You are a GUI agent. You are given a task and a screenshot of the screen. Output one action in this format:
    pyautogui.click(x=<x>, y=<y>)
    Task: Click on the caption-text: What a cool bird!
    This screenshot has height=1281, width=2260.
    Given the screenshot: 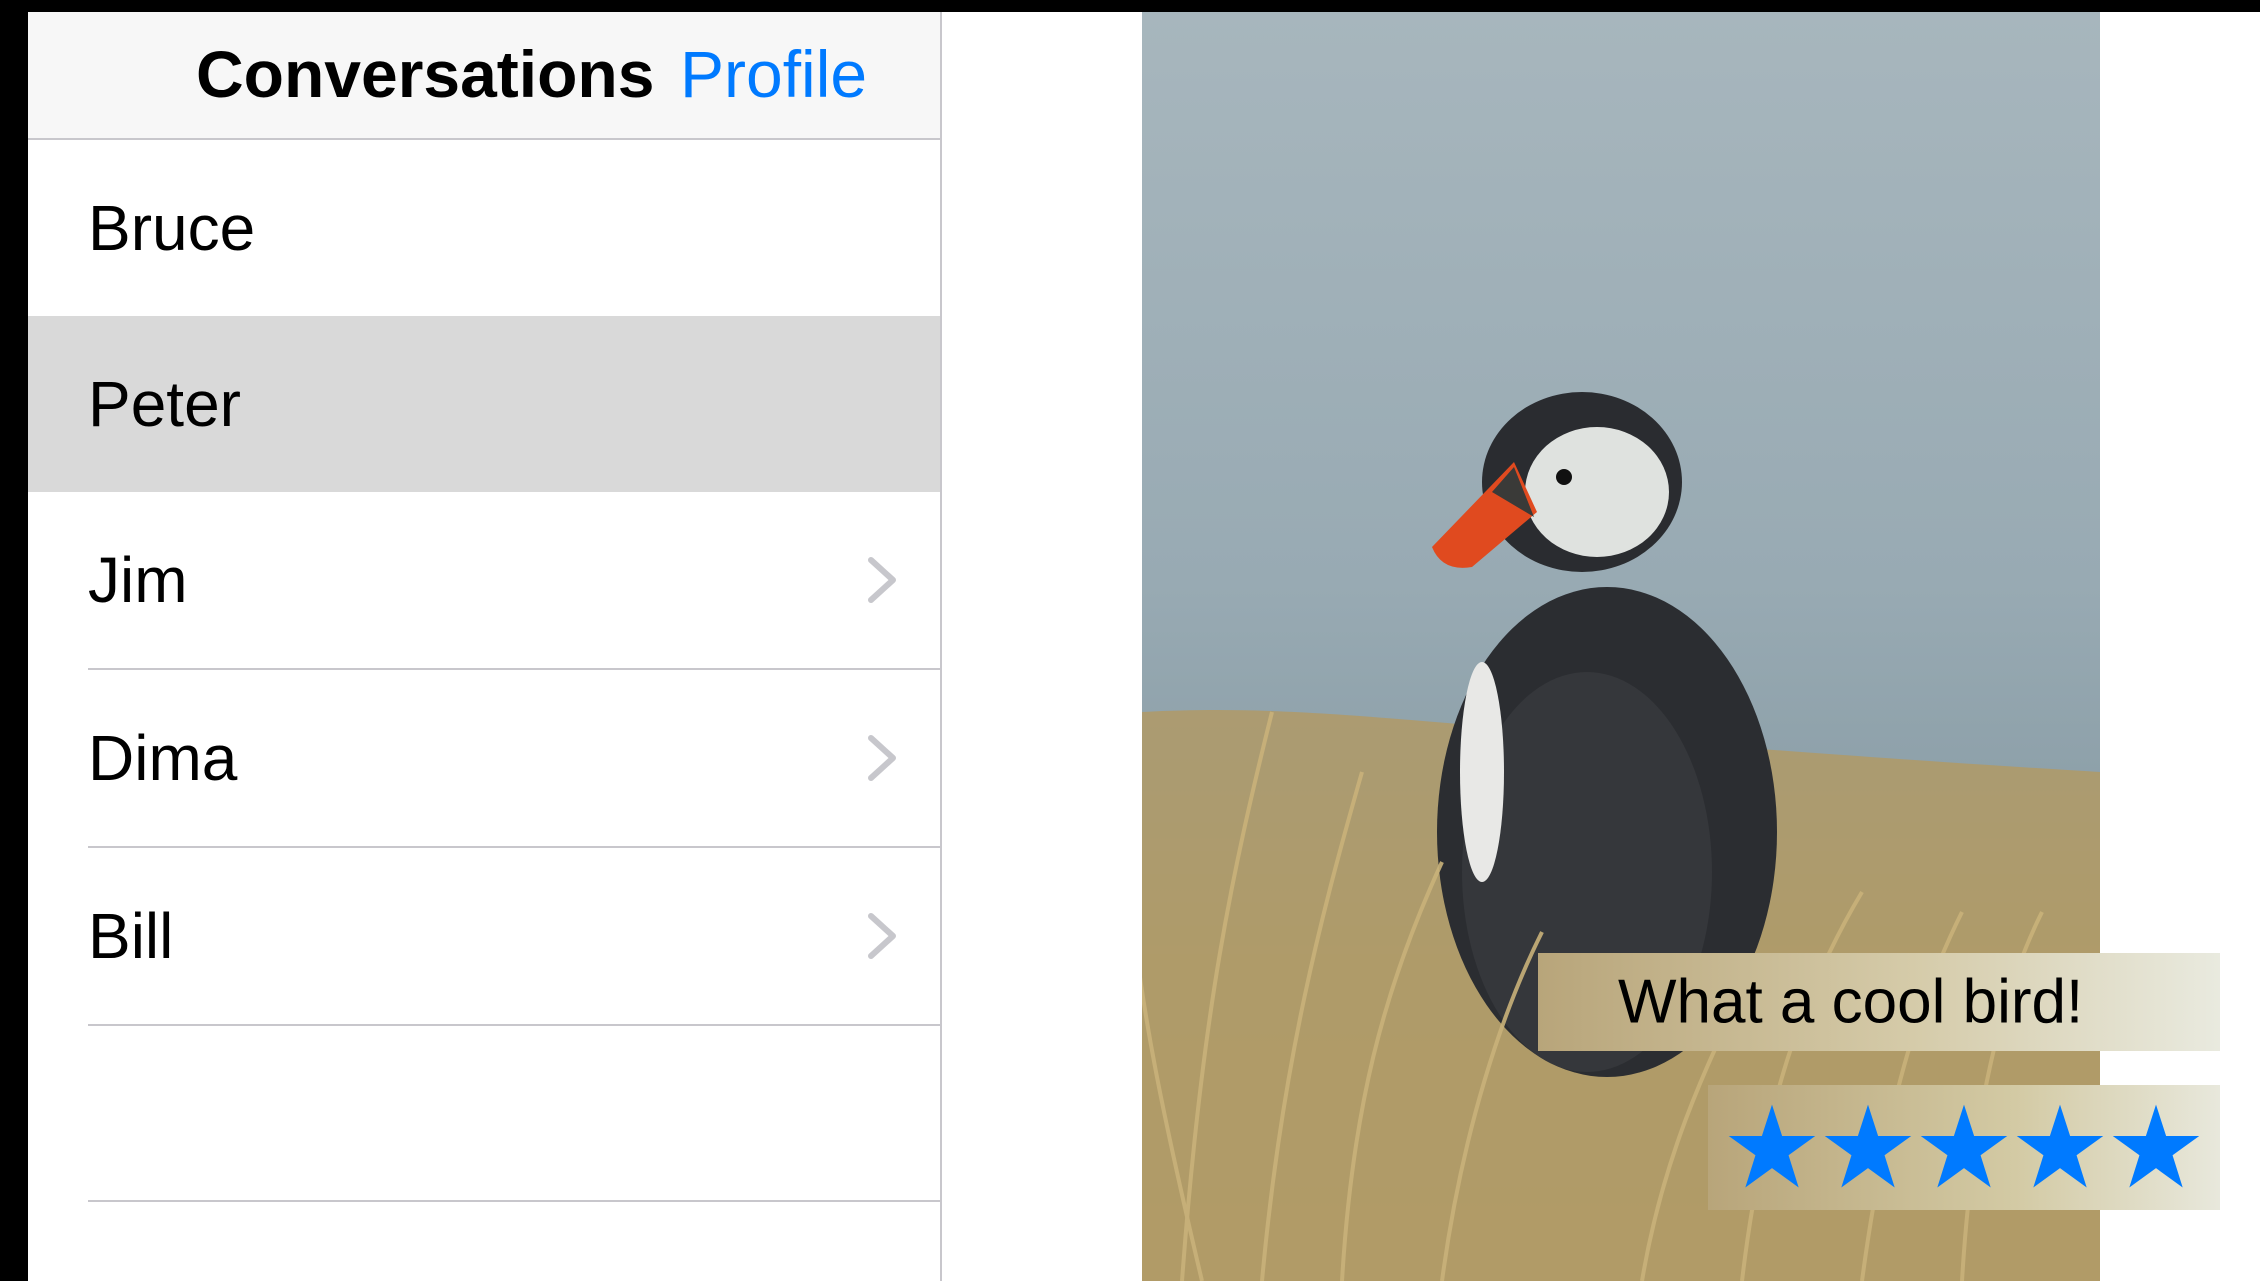 What is the action you would take?
    pyautogui.click(x=1851, y=1002)
    